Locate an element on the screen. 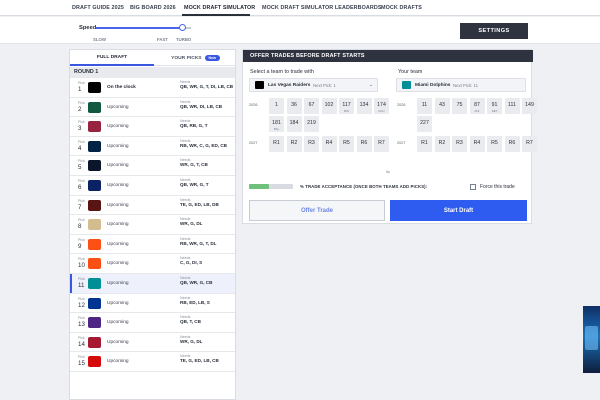 Image resolution: width=600 pixels, height=400 pixels. pick-chip: 174 HOU is located at coordinates (381, 106).